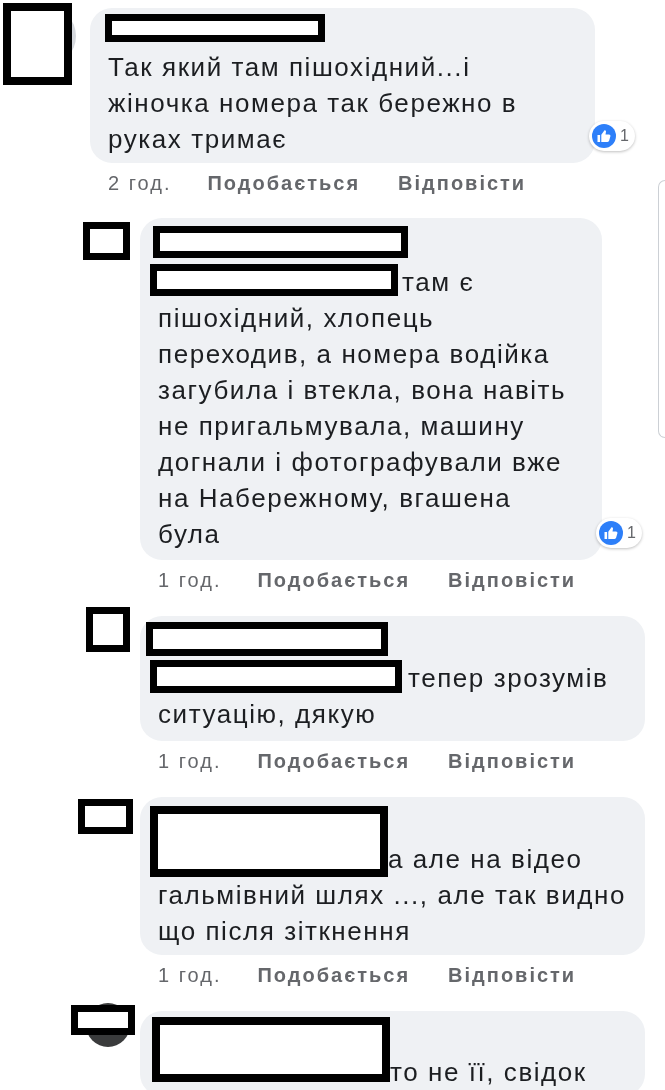 This screenshot has height=1090, width=665. I want to click on comment-text: то не її, свідок, so click(396, 1072).